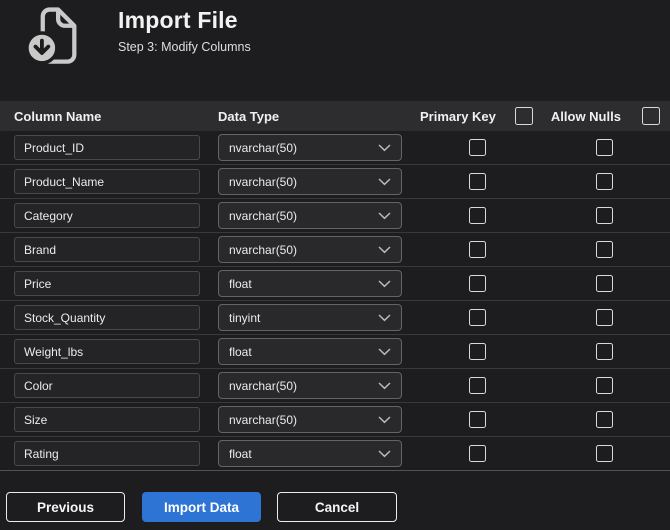 The image size is (670, 530). What do you see at coordinates (178, 20) in the screenshot?
I see `page-title: Import File` at bounding box center [178, 20].